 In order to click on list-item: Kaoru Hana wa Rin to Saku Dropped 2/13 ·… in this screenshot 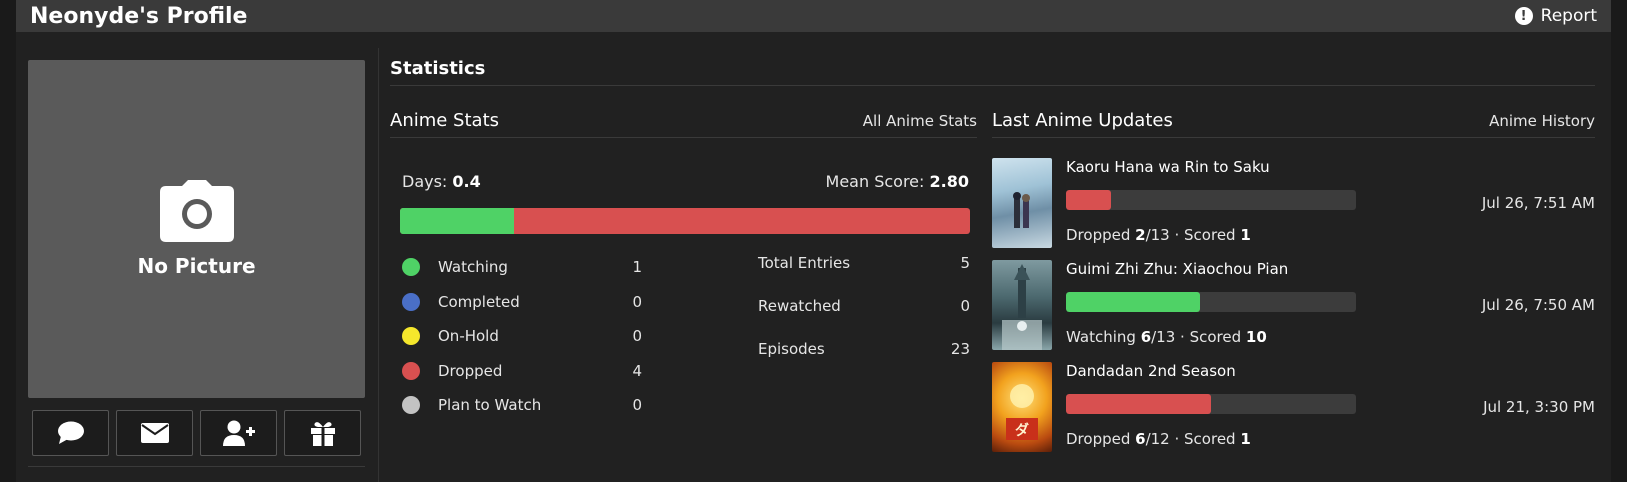, I will do `click(1293, 209)`.